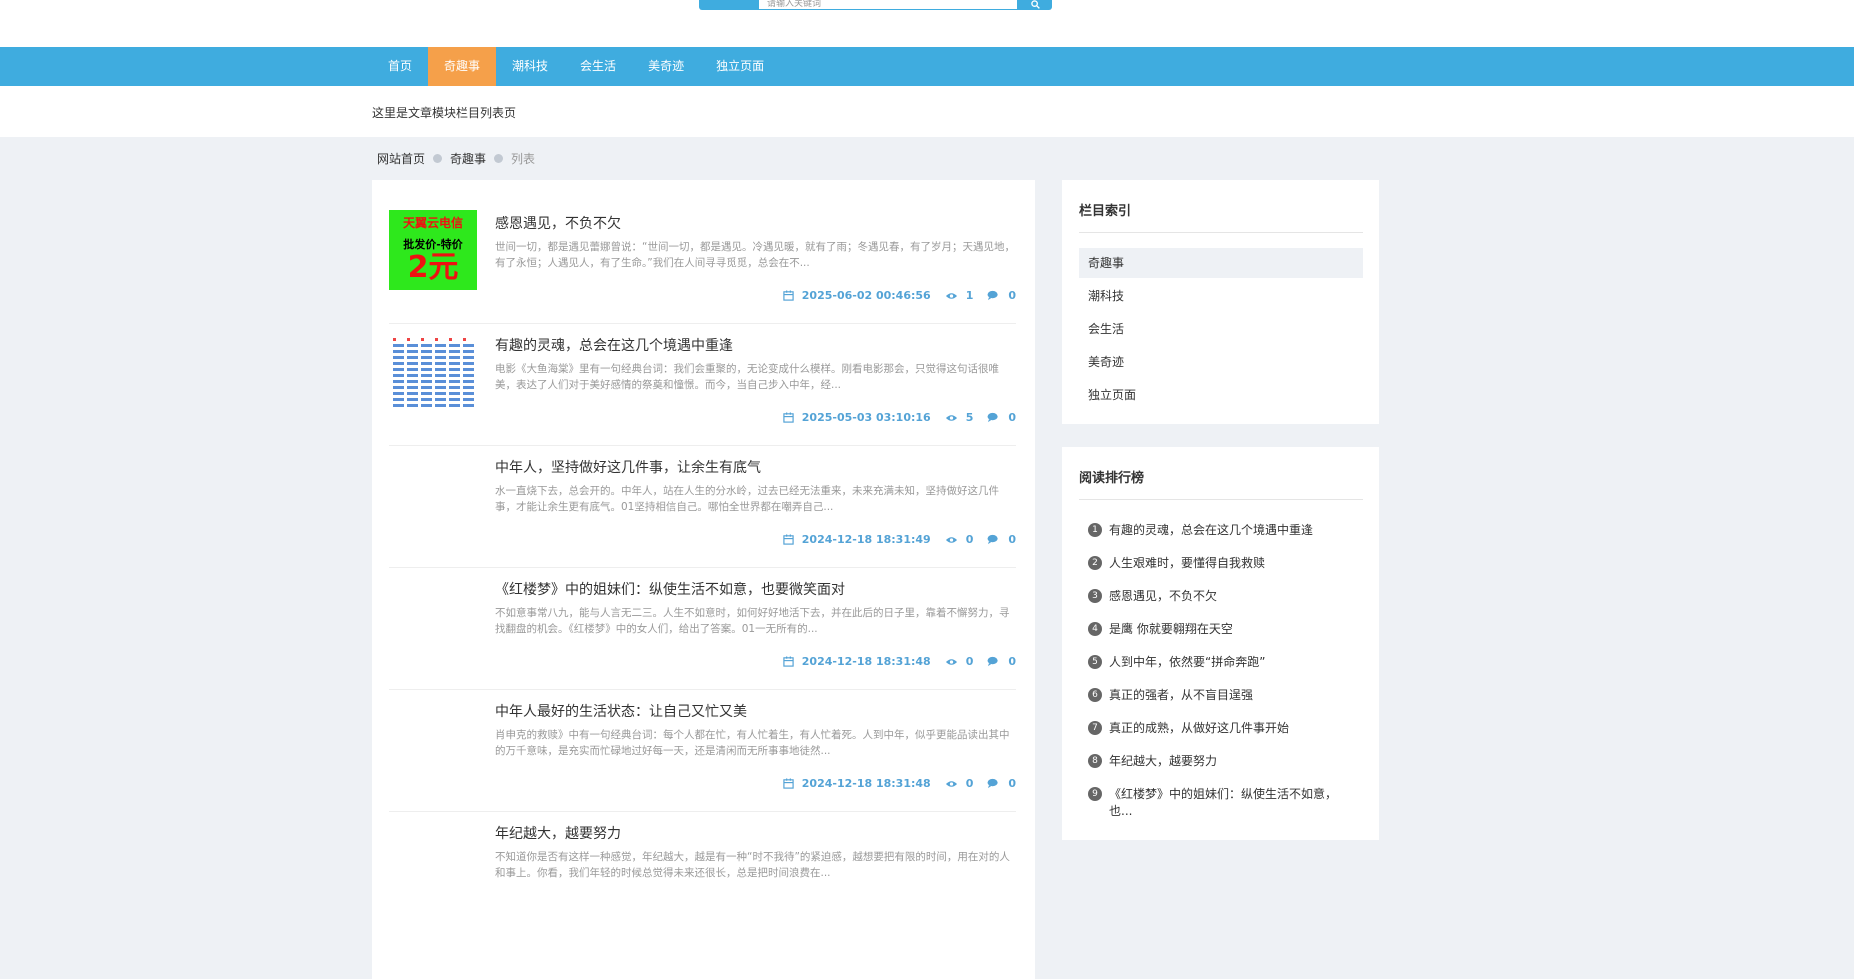  I want to click on breadcrumb-home: 网站首页, so click(401, 158).